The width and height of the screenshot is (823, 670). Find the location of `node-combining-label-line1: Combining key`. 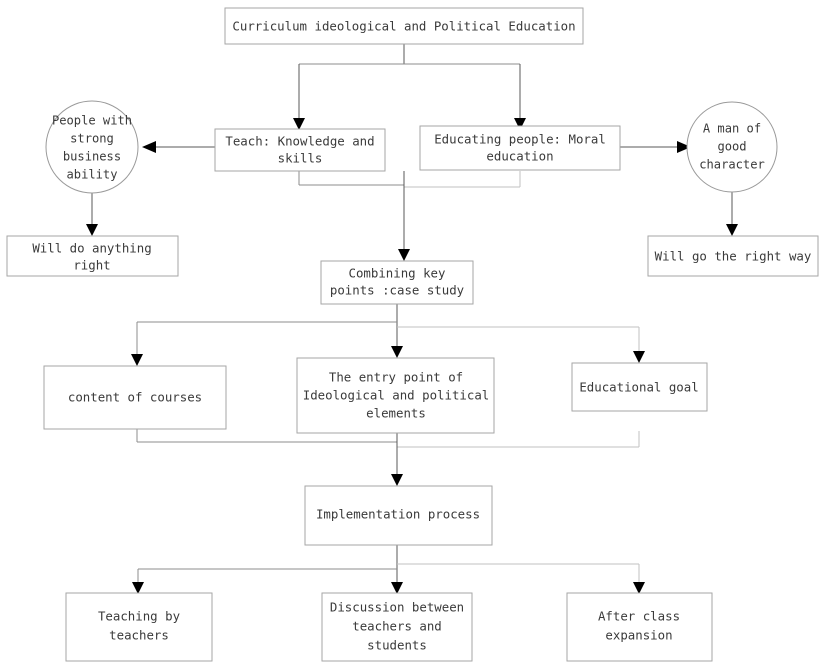

node-combining-label-line1: Combining key is located at coordinates (397, 273).